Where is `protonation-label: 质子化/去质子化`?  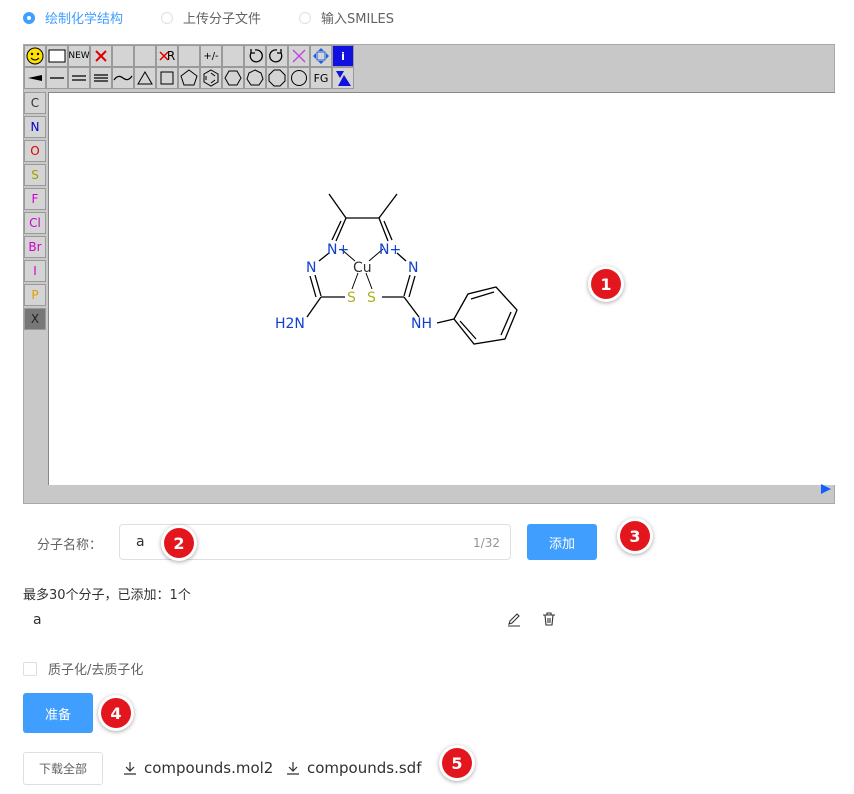
protonation-label: 质子化/去质子化 is located at coordinates (96, 670).